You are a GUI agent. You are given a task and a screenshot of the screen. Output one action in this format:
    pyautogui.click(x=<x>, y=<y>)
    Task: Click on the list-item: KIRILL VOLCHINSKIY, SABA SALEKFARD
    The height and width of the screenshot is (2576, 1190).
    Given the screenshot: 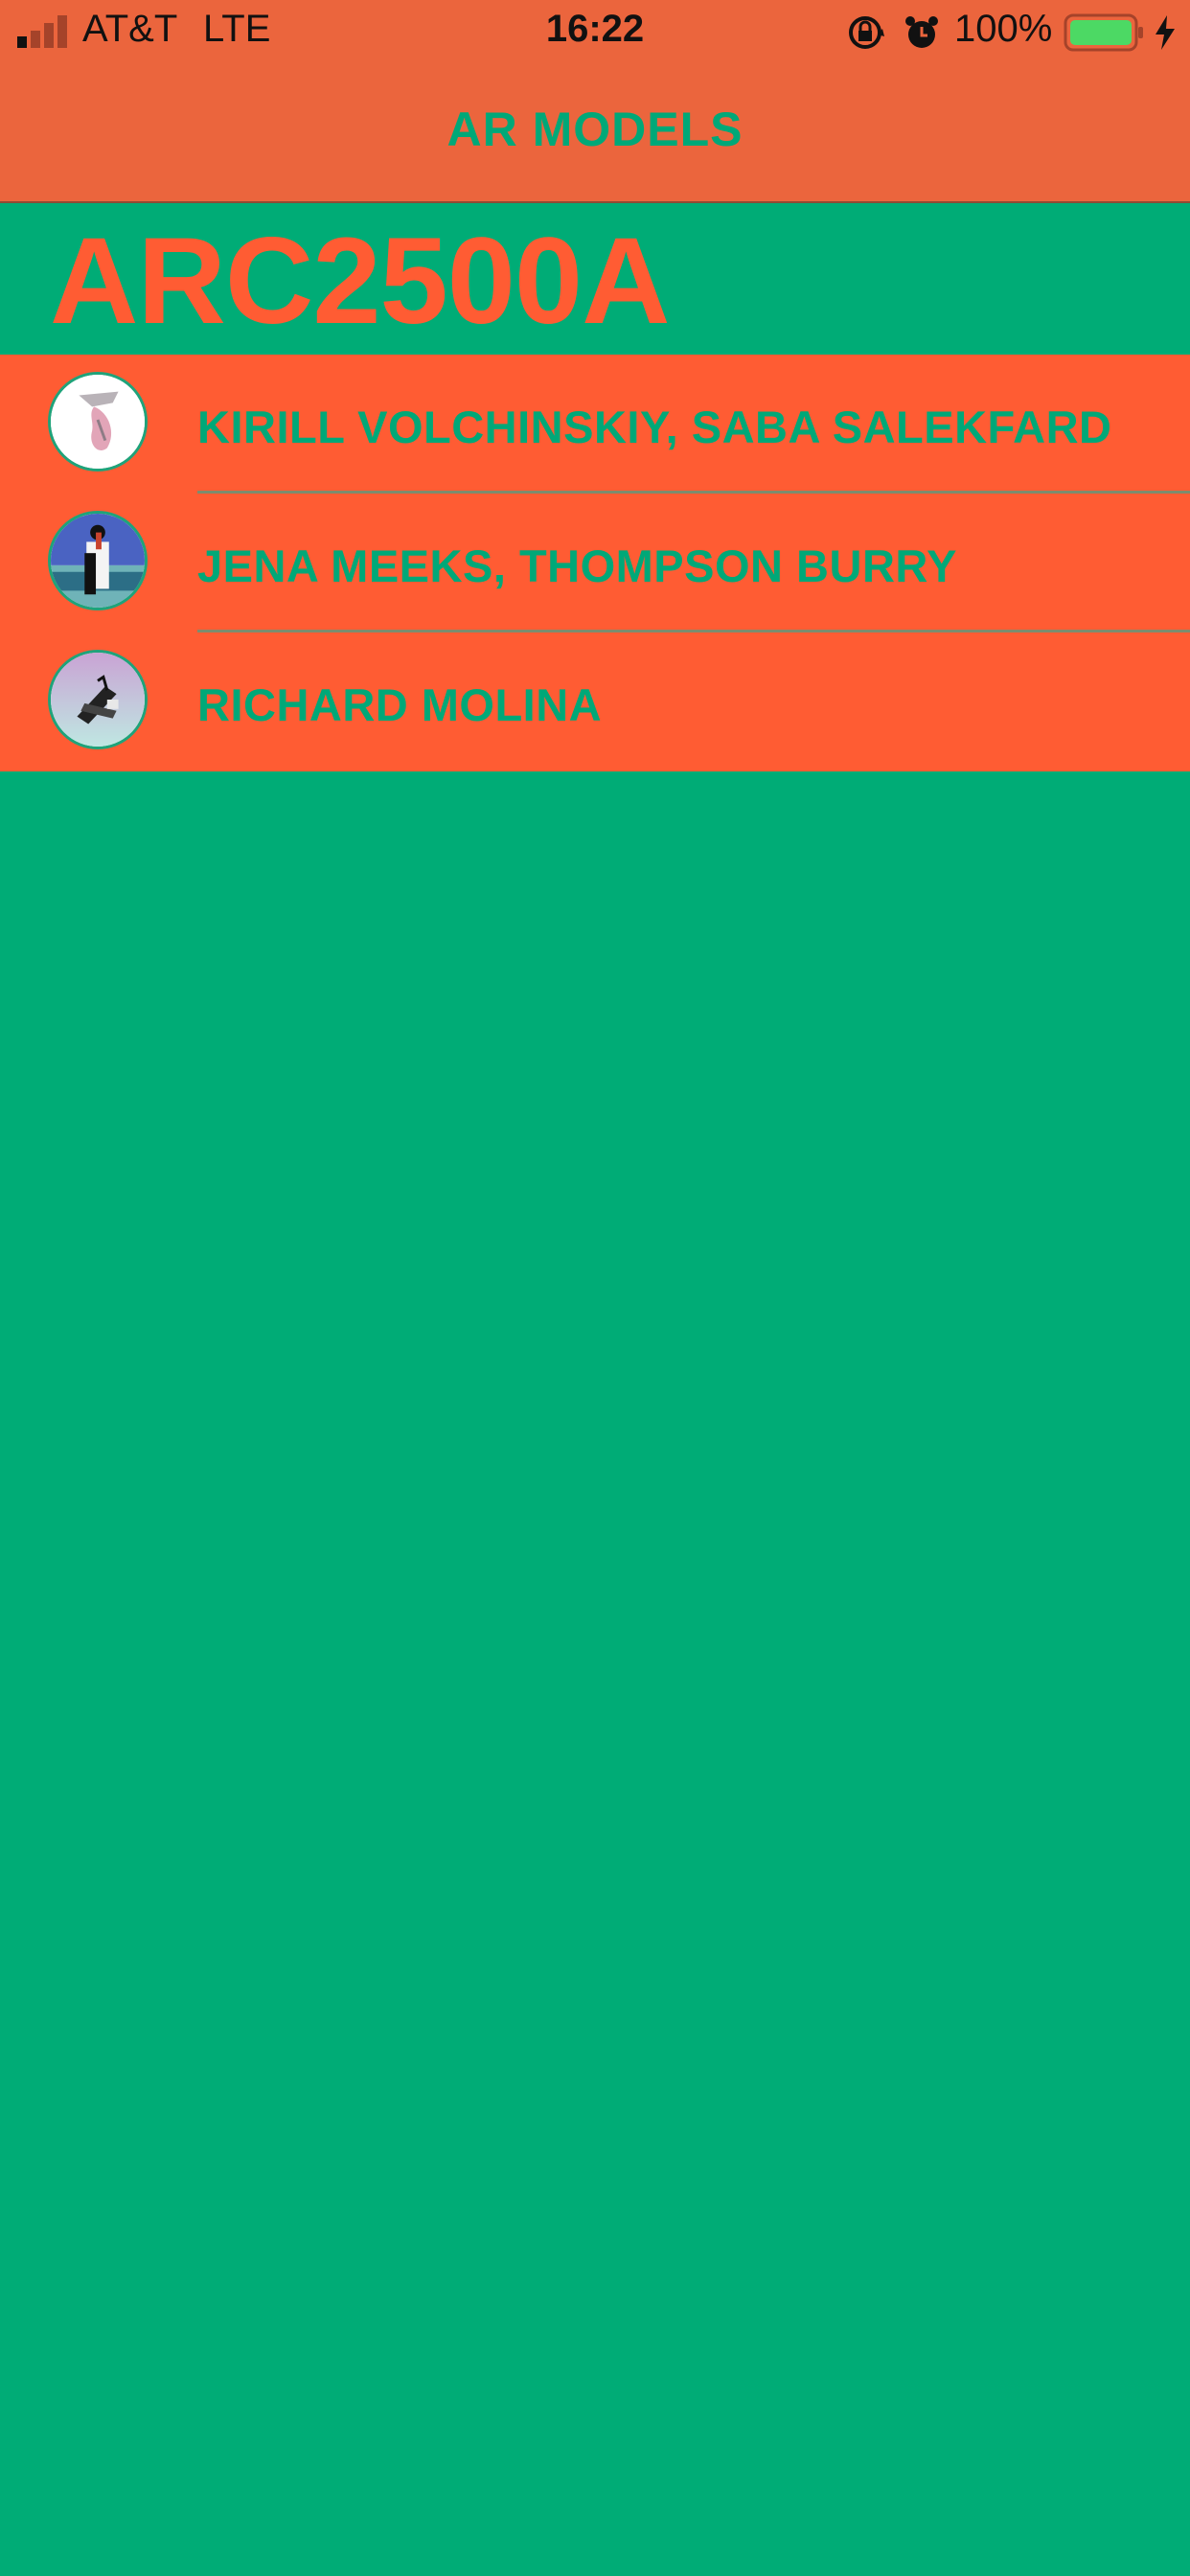 What is the action you would take?
    pyautogui.click(x=595, y=424)
    